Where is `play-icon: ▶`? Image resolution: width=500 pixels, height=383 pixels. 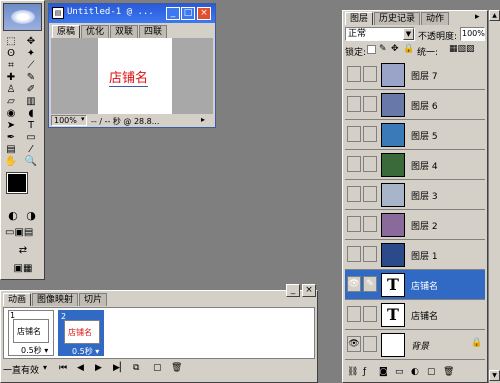 play-icon: ▶ is located at coordinates (98, 368).